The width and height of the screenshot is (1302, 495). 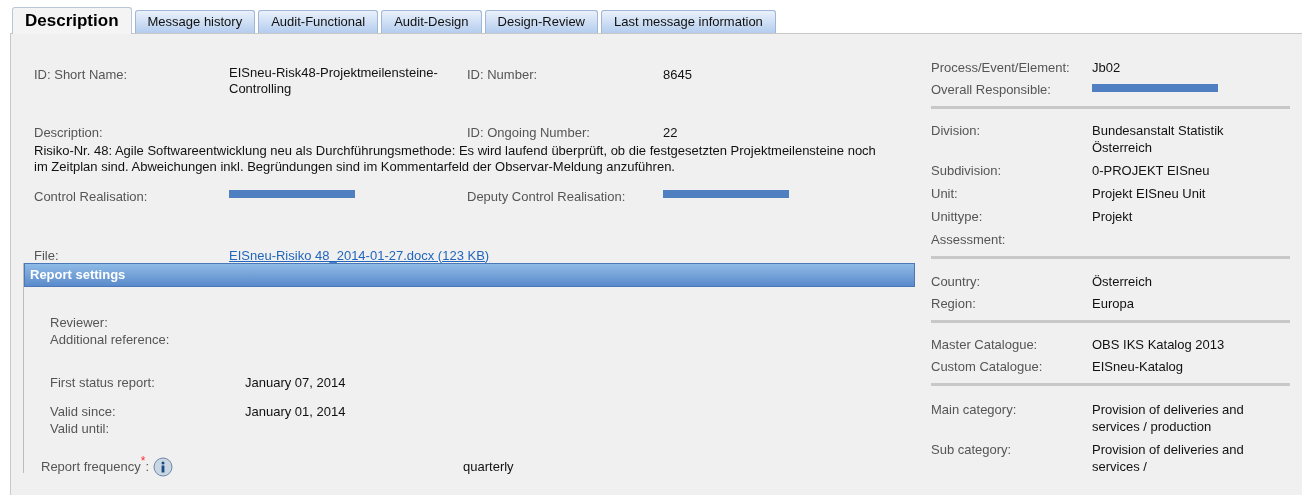 What do you see at coordinates (72, 20) in the screenshot?
I see `tab: Description` at bounding box center [72, 20].